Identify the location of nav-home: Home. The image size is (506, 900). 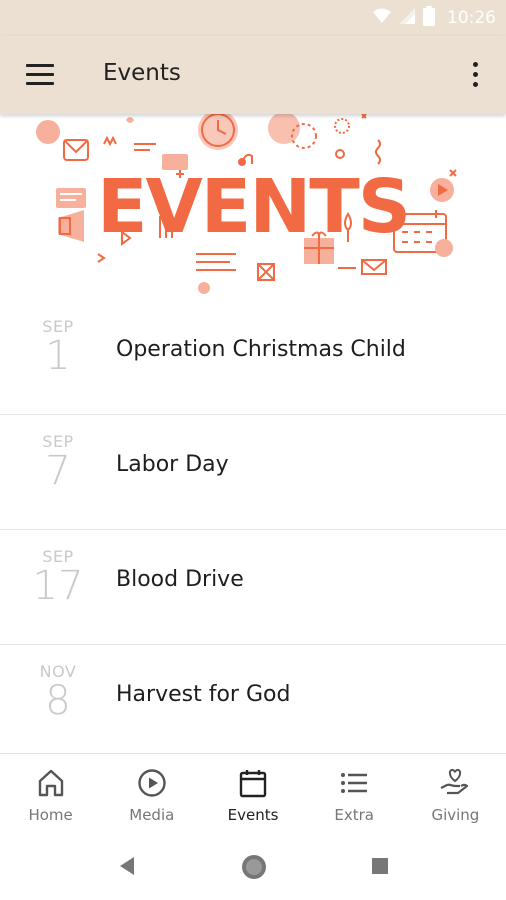
(50, 795).